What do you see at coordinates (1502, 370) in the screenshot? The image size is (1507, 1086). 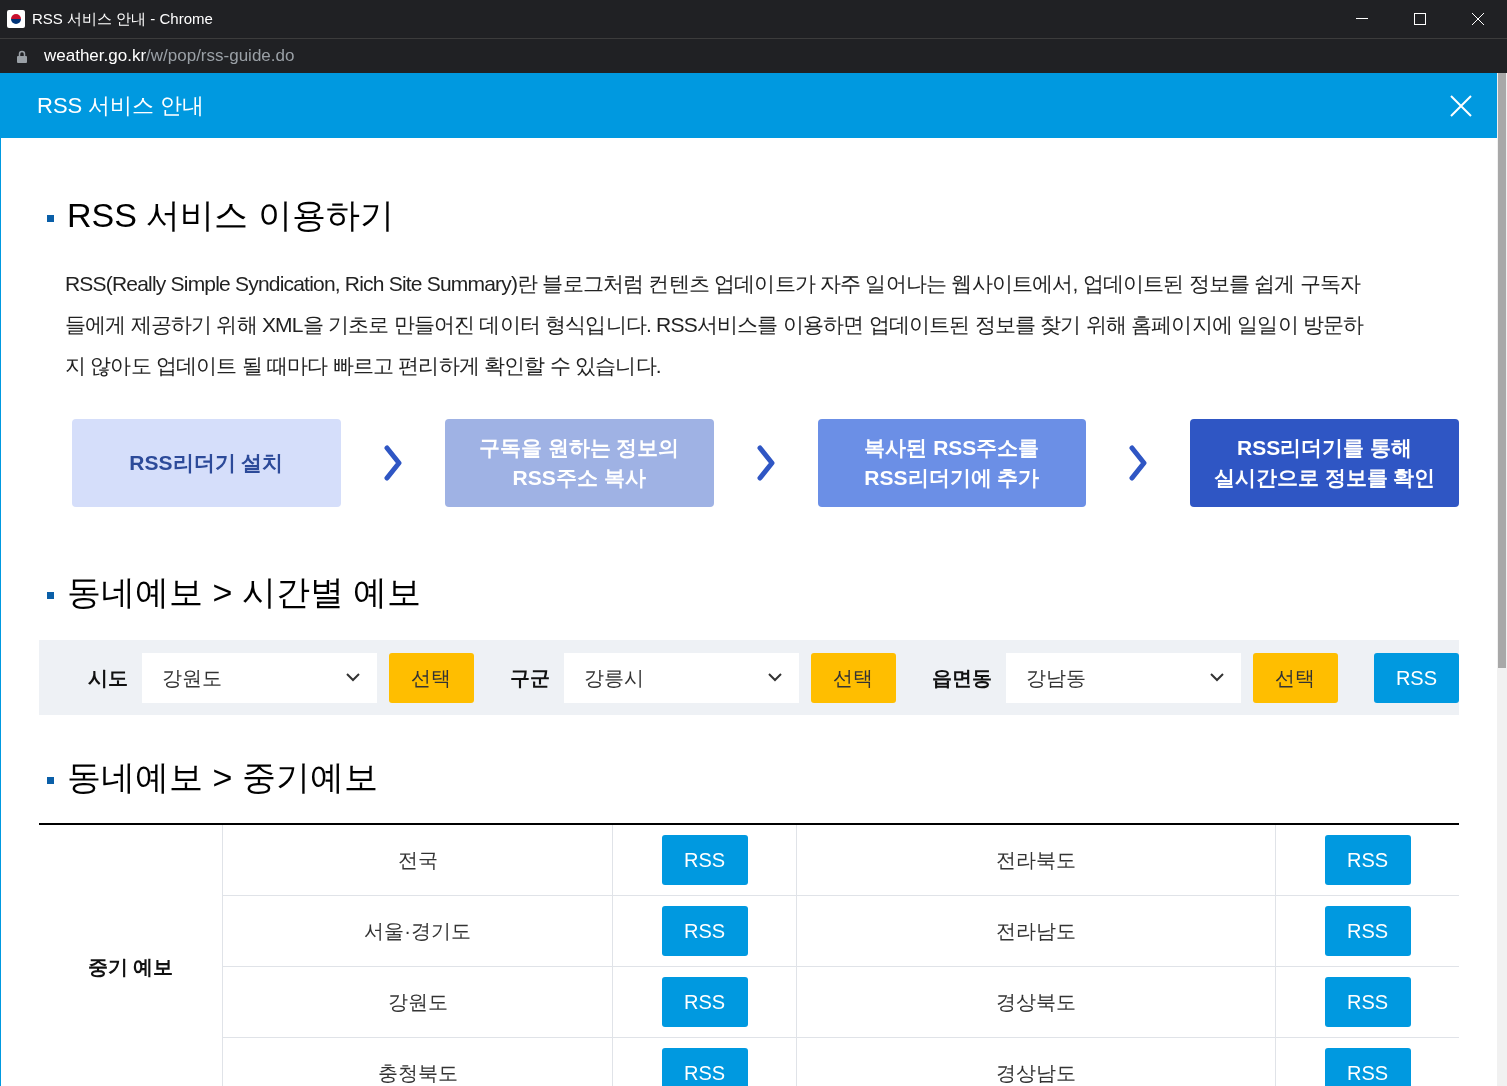 I see `scrollbar-thumb` at bounding box center [1502, 370].